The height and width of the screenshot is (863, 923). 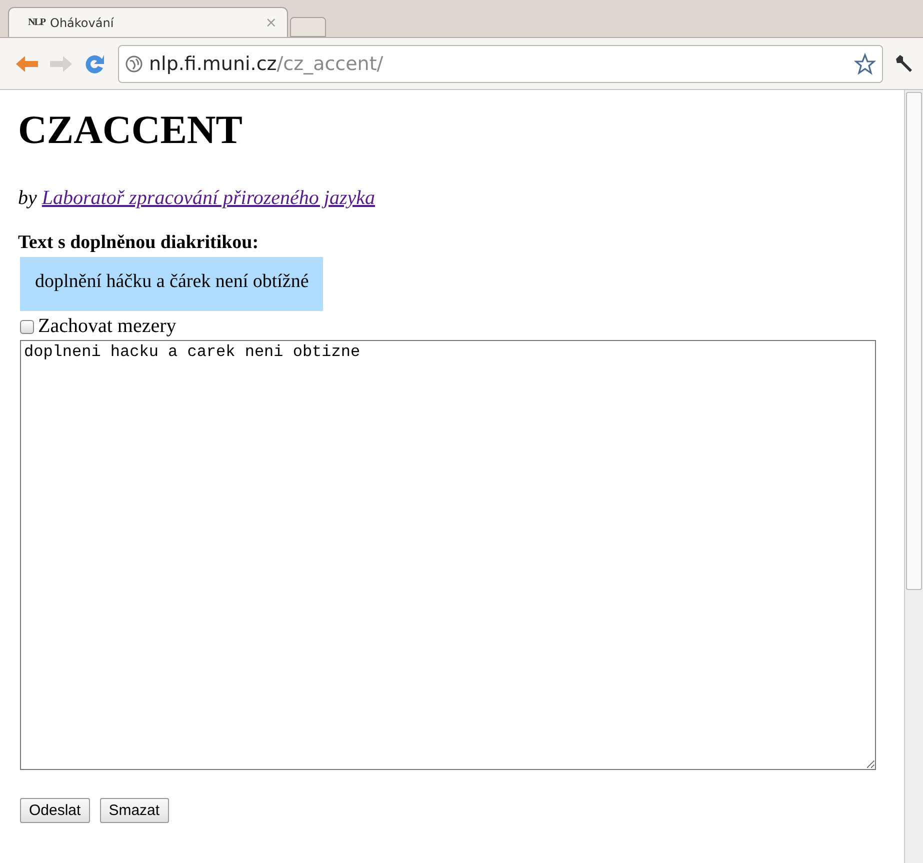 What do you see at coordinates (865, 63) in the screenshot?
I see `star-icon` at bounding box center [865, 63].